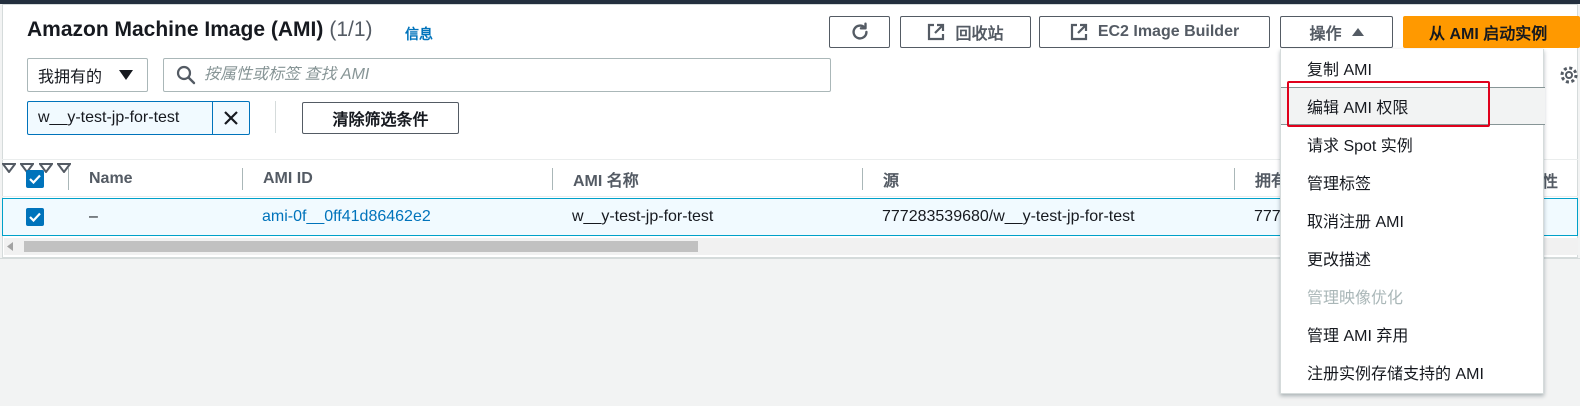  What do you see at coordinates (70, 77) in the screenshot?
I see `ownership-selected-value: 我拥有的` at bounding box center [70, 77].